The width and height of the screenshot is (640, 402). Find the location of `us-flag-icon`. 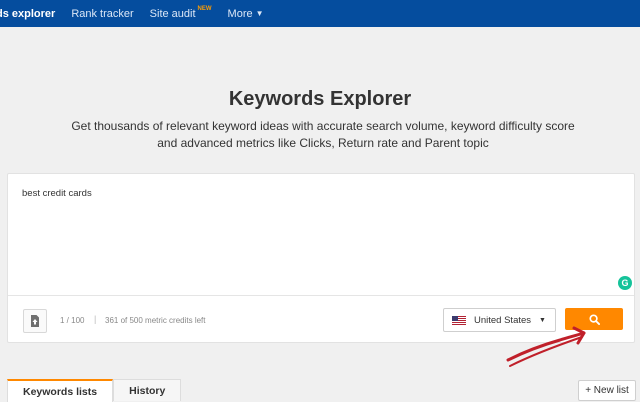

us-flag-icon is located at coordinates (459, 320).